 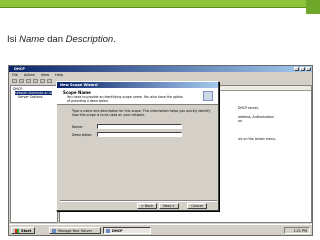 What do you see at coordinates (35, 81) in the screenshot?
I see `properties-icon` at bounding box center [35, 81].